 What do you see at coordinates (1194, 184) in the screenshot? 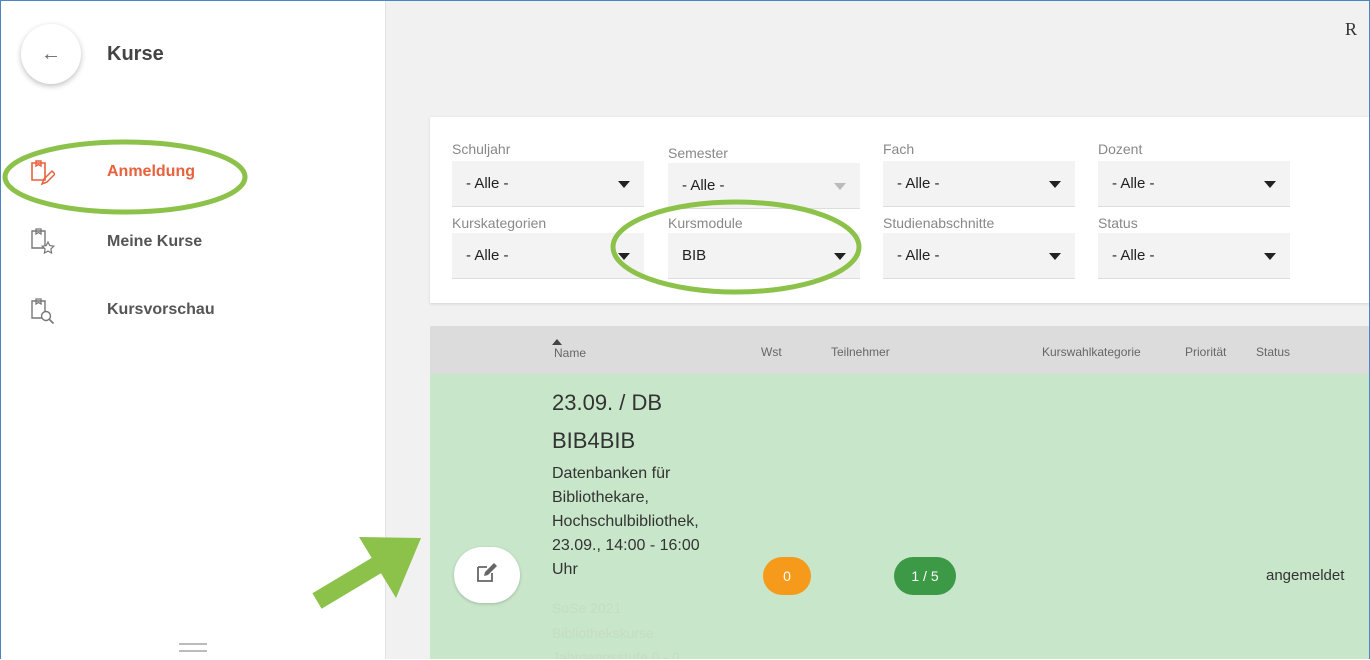
I see `dozent-select: - Alle -` at bounding box center [1194, 184].